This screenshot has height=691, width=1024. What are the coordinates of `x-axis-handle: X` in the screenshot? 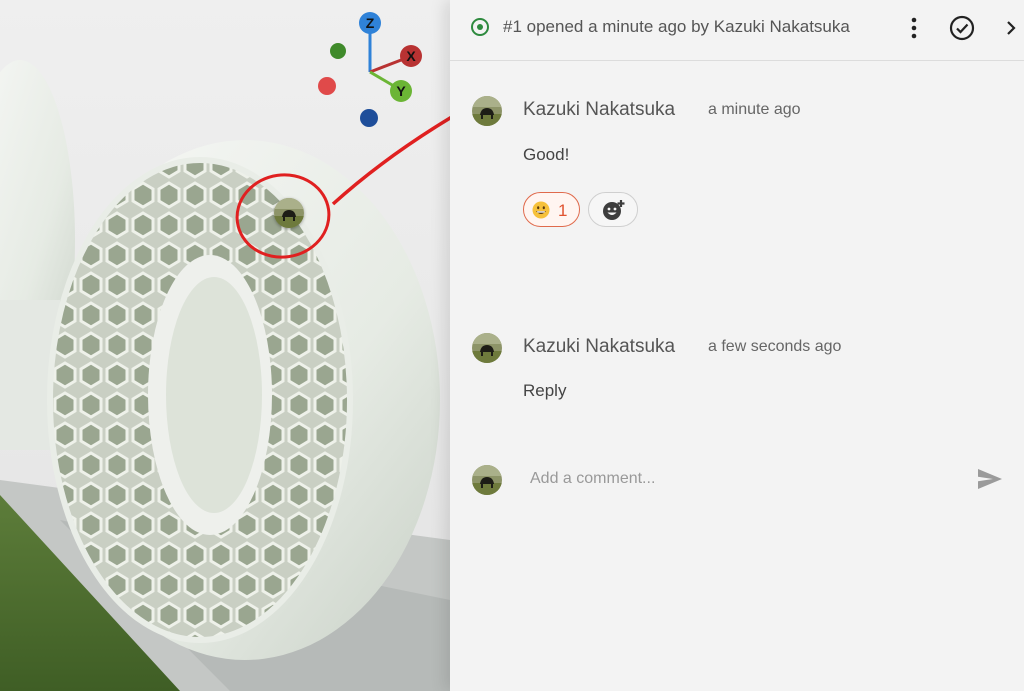 It's located at (411, 56).